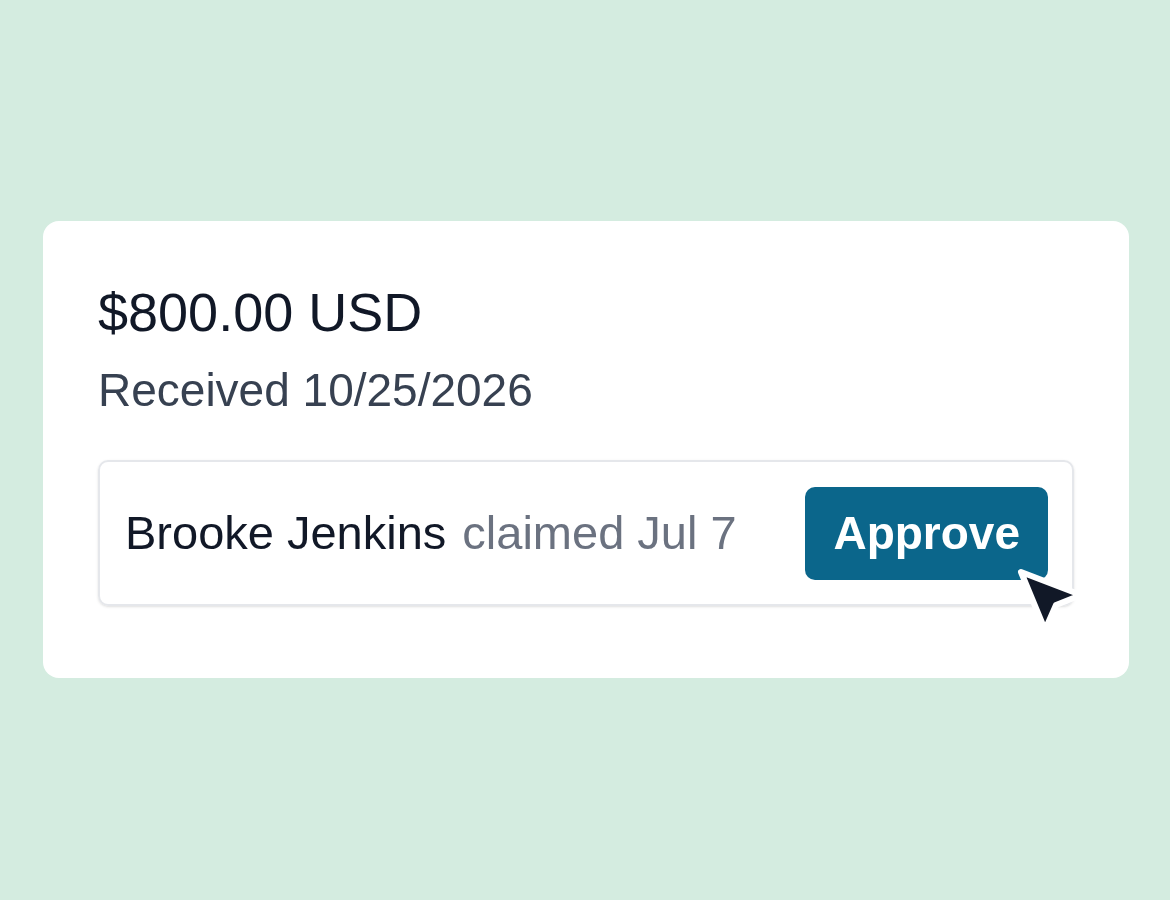 This screenshot has height=900, width=1170. I want to click on amount-text: $800.00 USD, so click(260, 312).